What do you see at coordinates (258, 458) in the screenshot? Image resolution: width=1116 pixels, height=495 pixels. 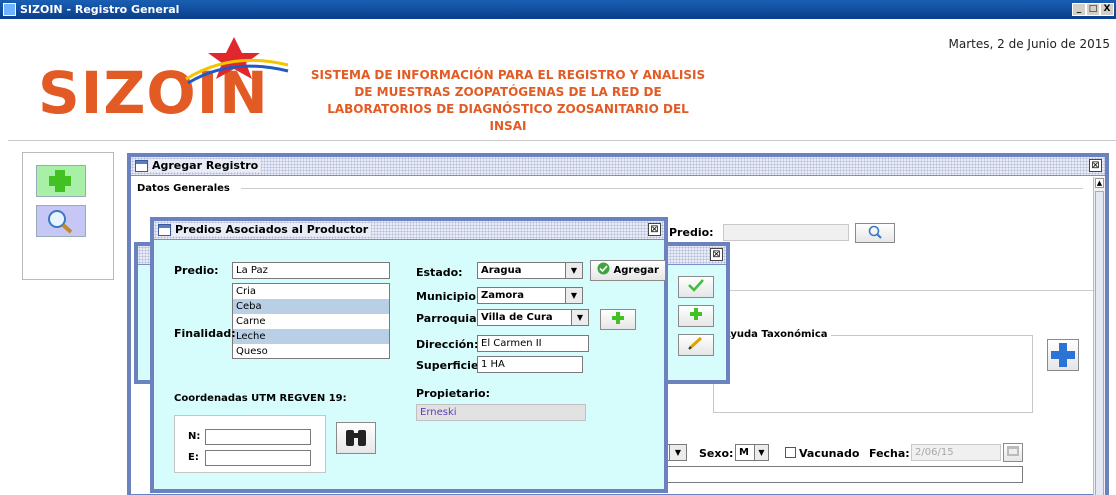 I see `e-coordinate-input` at bounding box center [258, 458].